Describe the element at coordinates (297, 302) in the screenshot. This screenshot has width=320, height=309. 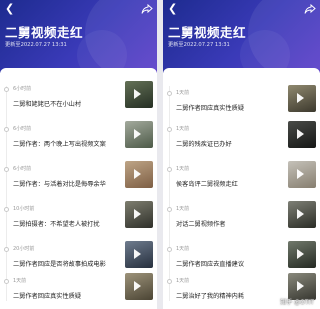
I see `watermark: 知乎 @OTIT` at that location.